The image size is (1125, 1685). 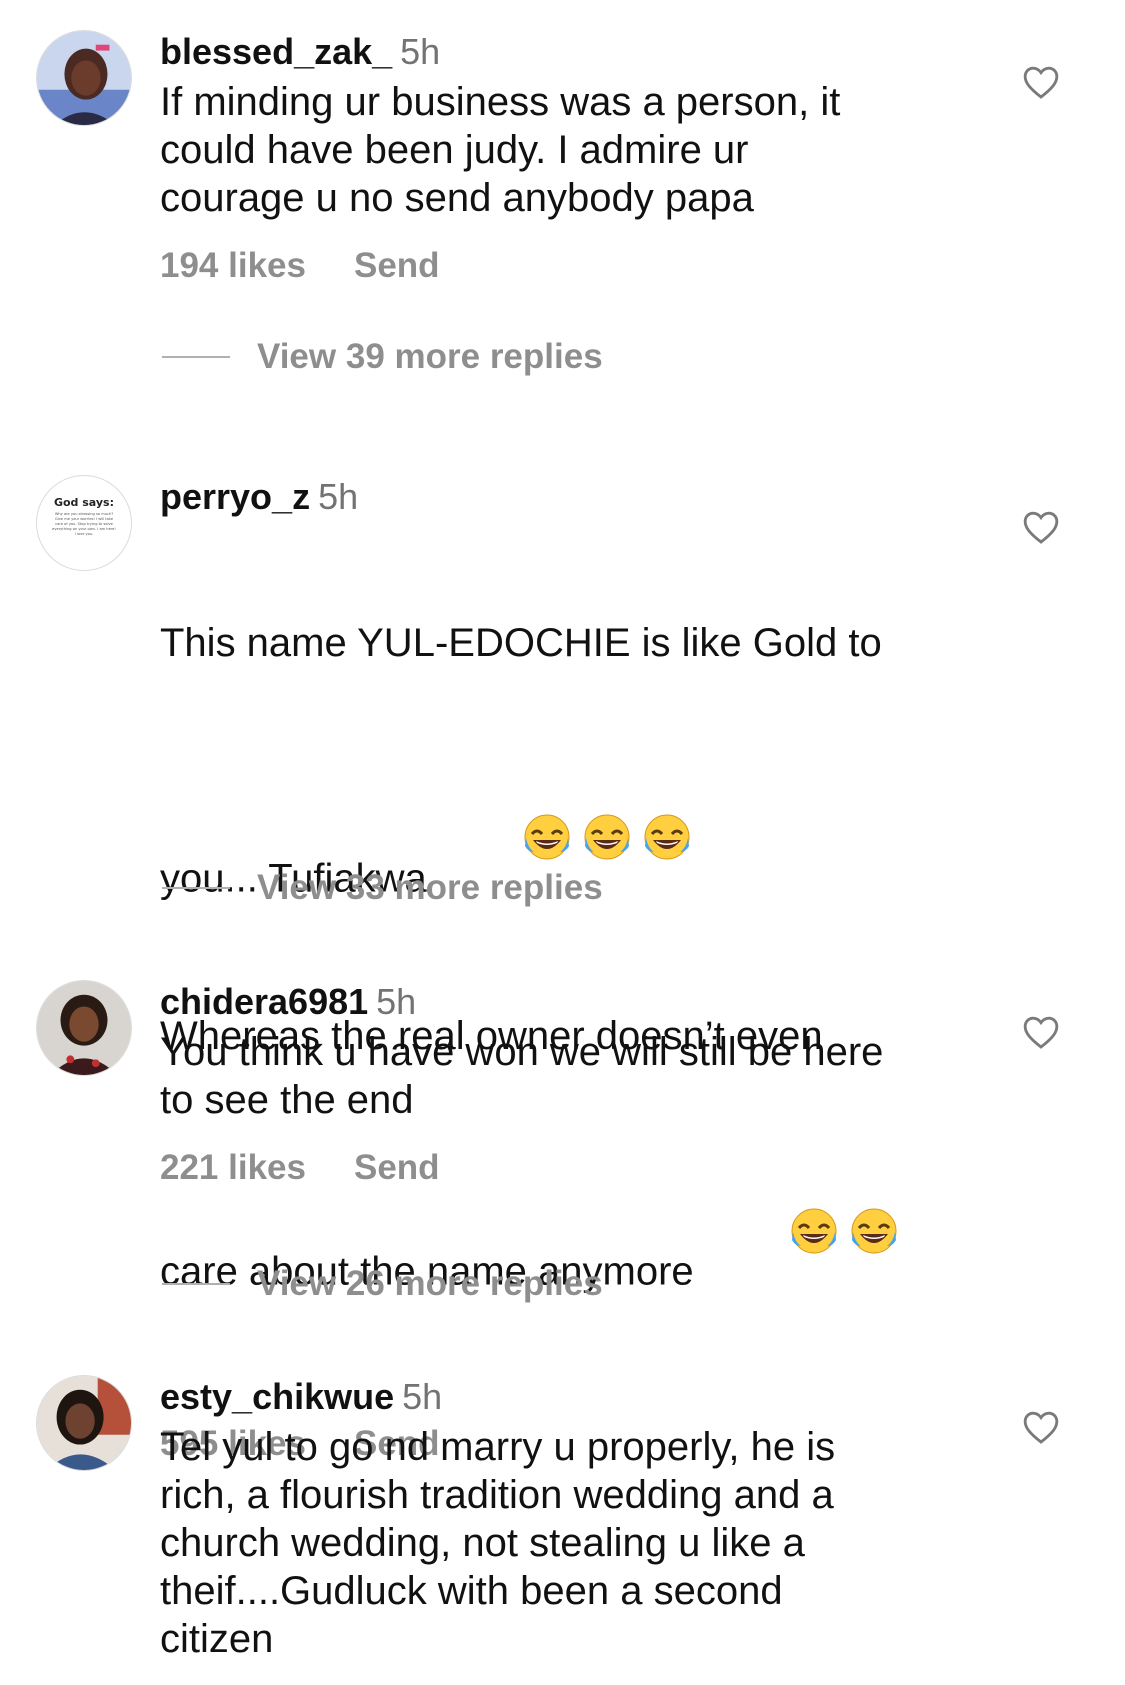 What do you see at coordinates (430, 887) in the screenshot?
I see `view-replies-label: View 33 more replies` at bounding box center [430, 887].